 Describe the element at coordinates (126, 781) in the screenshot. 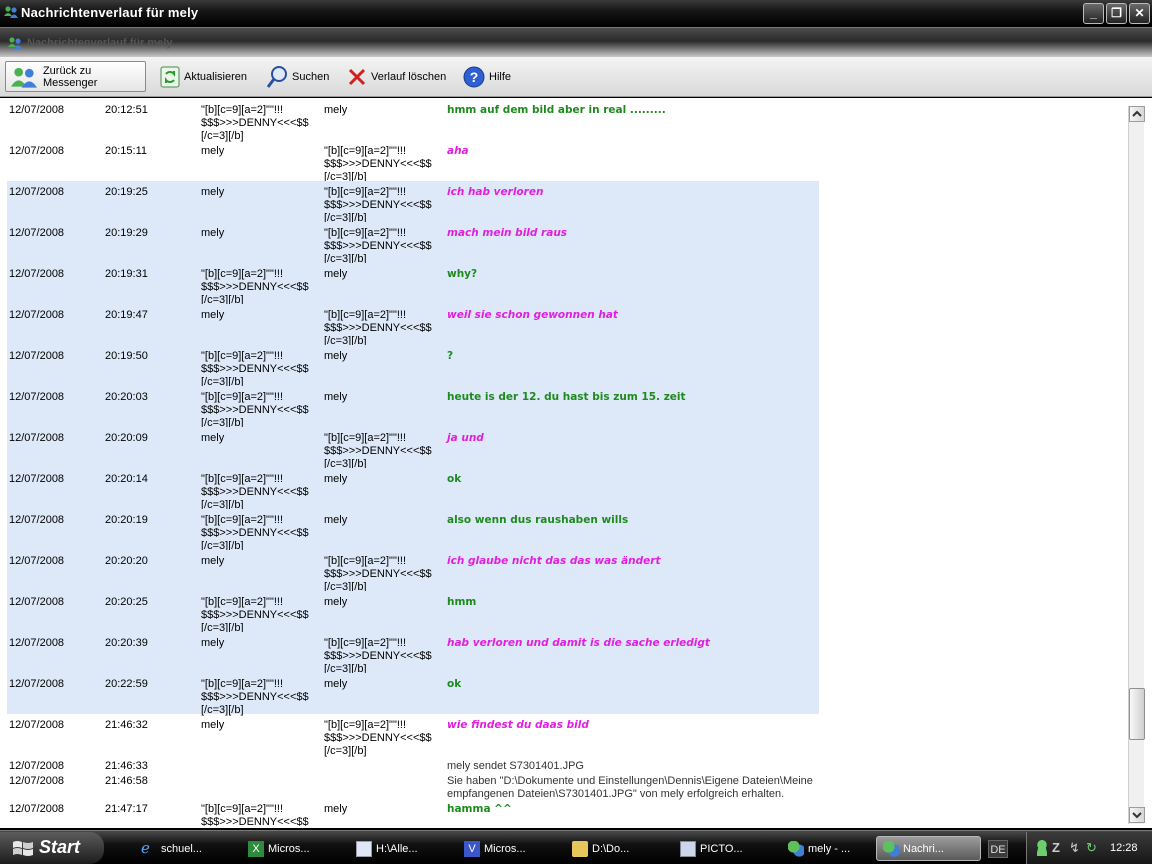

I see `log-time: 21:46:58` at that location.